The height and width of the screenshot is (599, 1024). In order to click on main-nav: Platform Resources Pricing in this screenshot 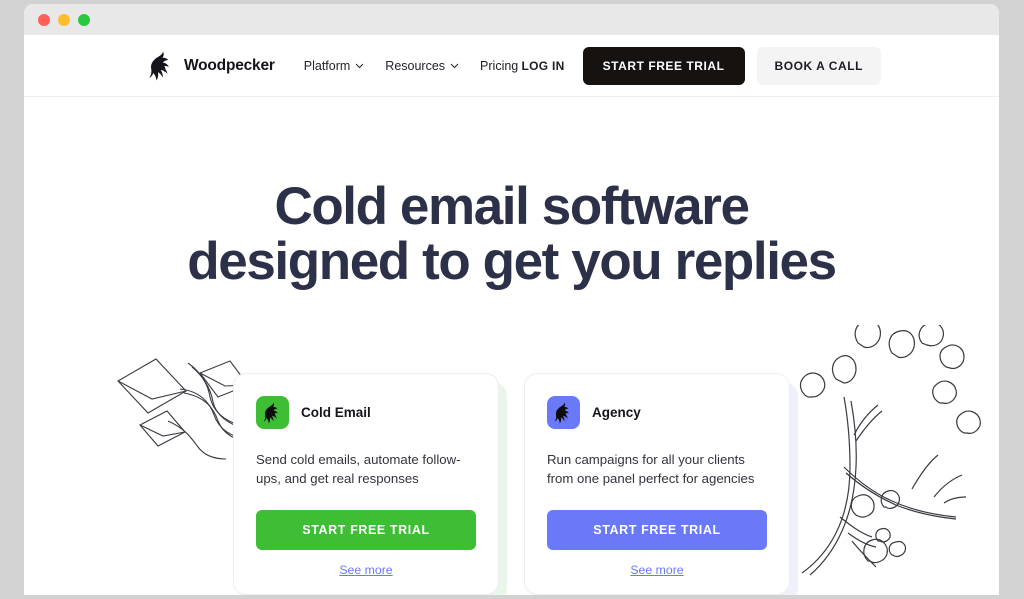, I will do `click(411, 66)`.